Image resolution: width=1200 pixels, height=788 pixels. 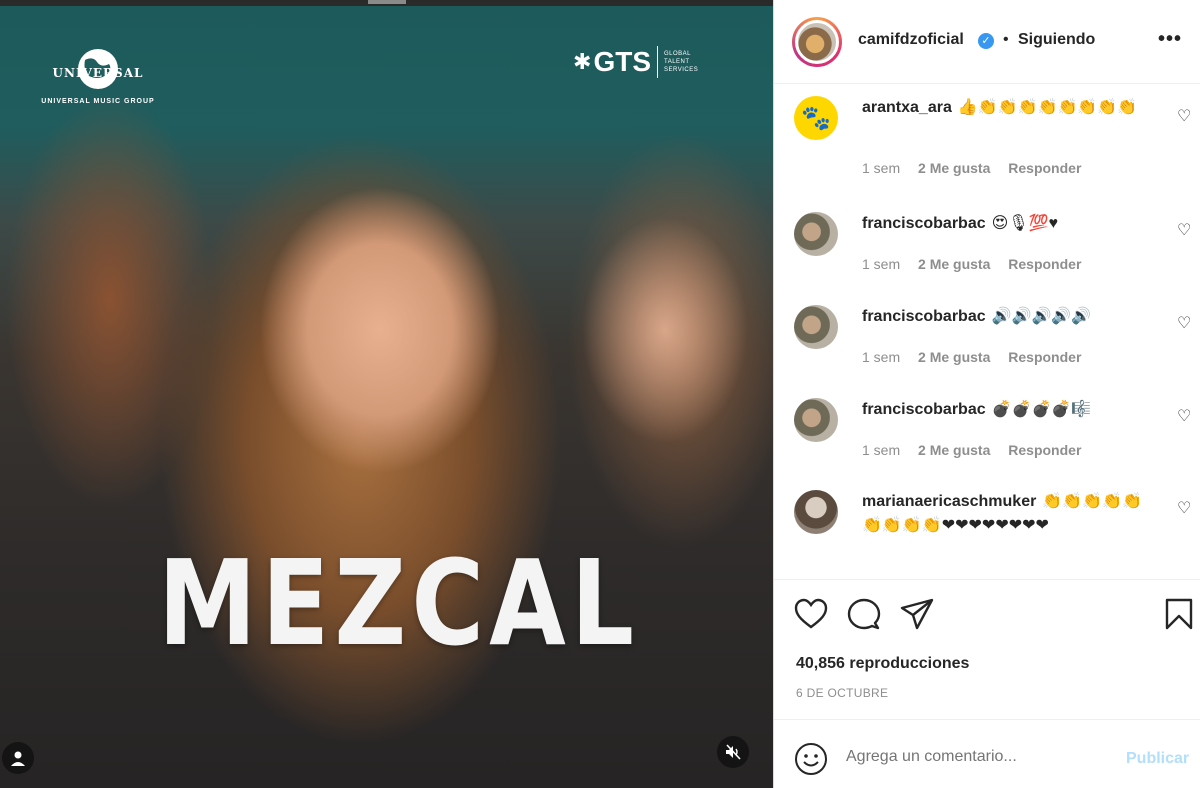 What do you see at coordinates (811, 759) in the screenshot?
I see `emoji-icon` at bounding box center [811, 759].